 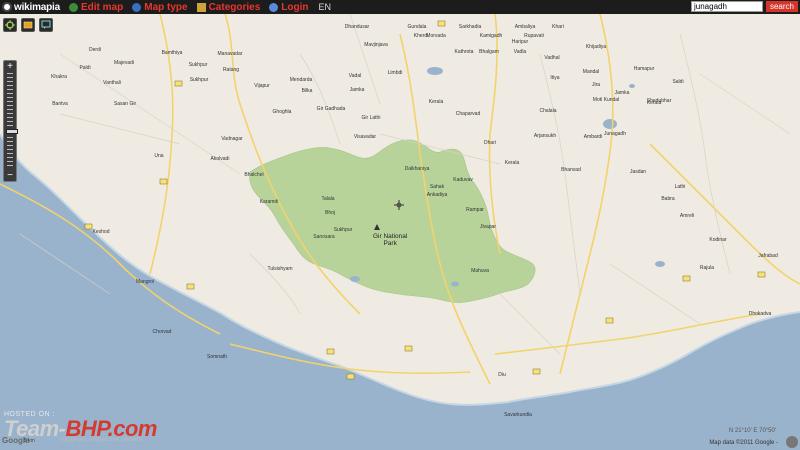 What do you see at coordinates (288, 7) in the screenshot?
I see `login-button: Login` at bounding box center [288, 7].